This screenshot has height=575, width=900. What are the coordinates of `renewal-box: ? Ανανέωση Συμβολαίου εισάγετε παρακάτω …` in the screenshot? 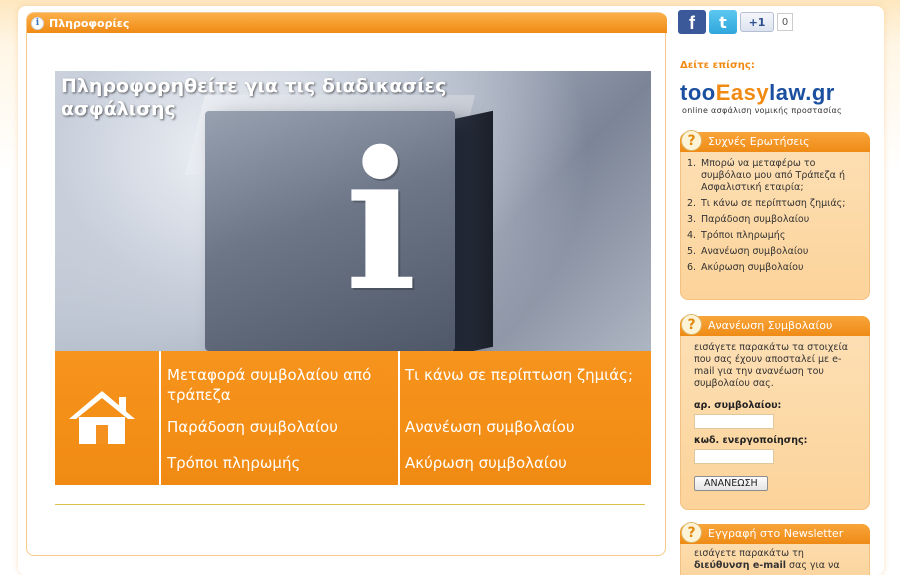 It's located at (775, 412).